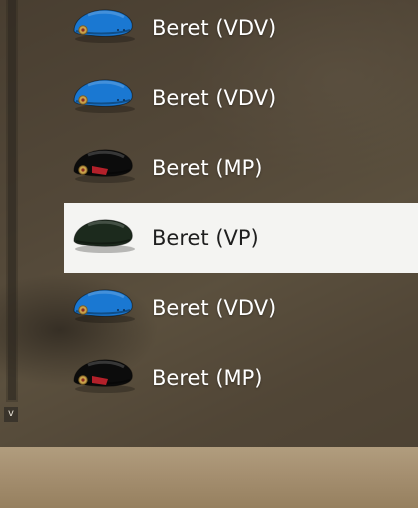 Image resolution: width=418 pixels, height=508 pixels. What do you see at coordinates (12, 200) in the screenshot?
I see `scrollbar-thumb` at bounding box center [12, 200].